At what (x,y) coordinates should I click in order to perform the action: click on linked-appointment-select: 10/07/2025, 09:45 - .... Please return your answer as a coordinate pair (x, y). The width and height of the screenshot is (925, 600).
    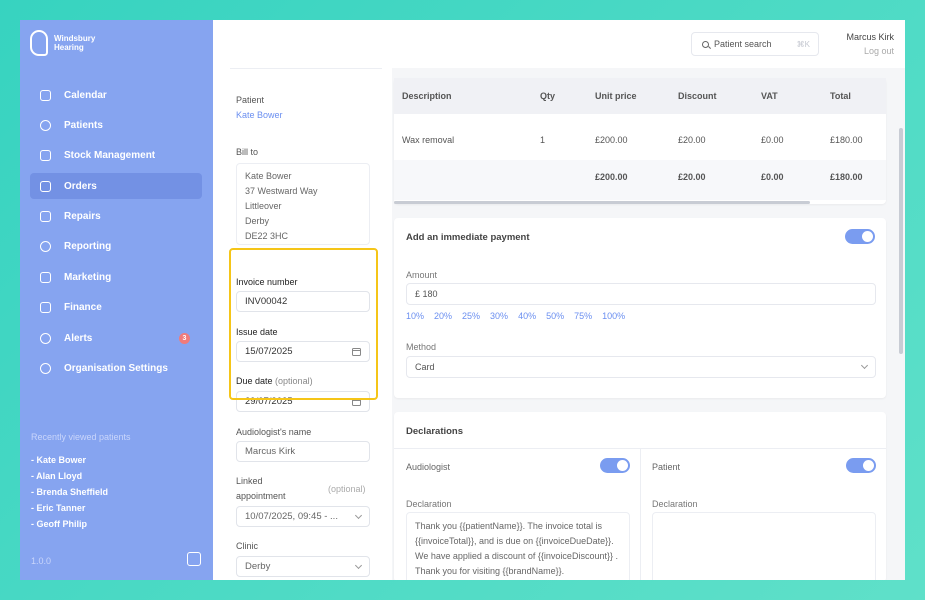
    Looking at the image, I should click on (303, 516).